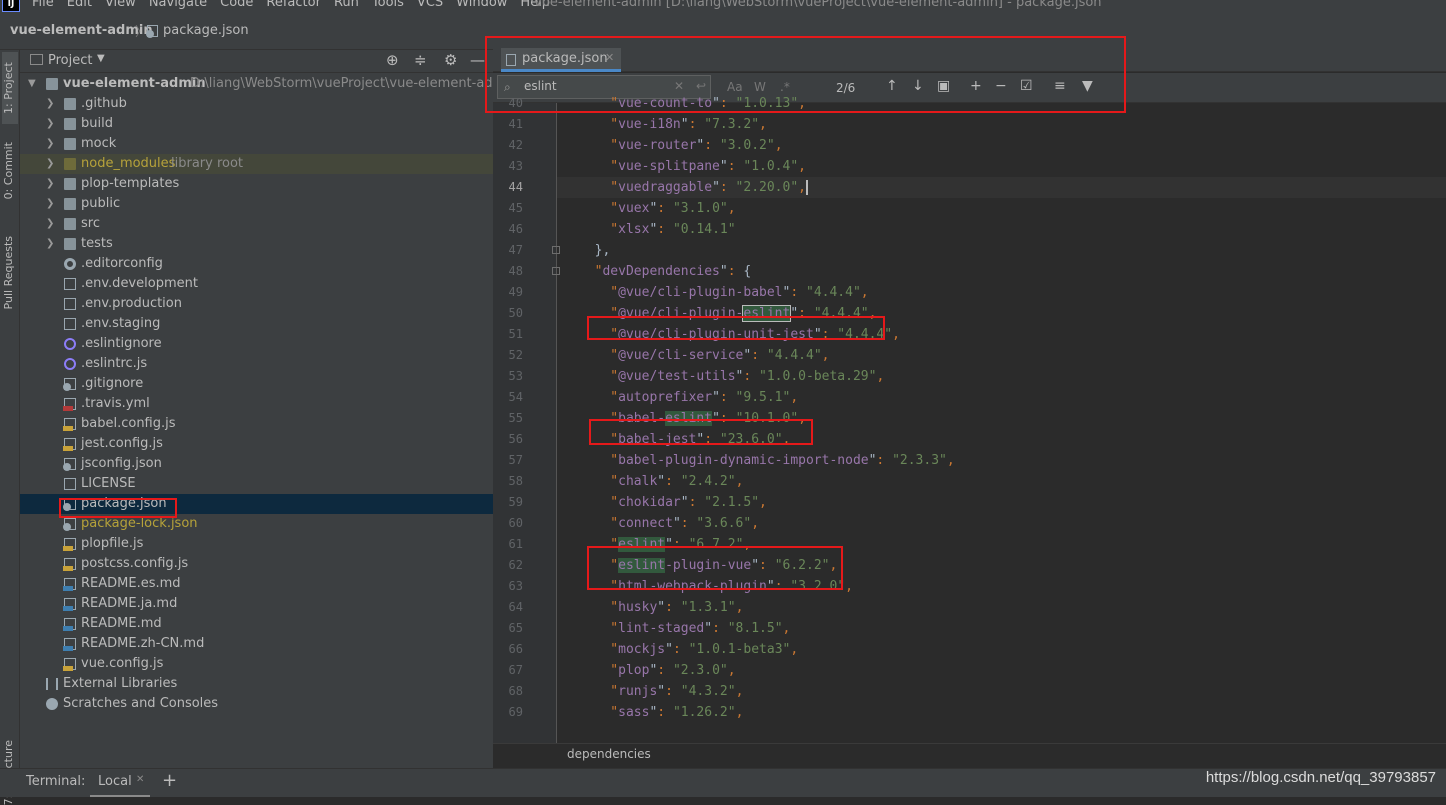 This screenshot has width=1446, height=805. What do you see at coordinates (609, 754) in the screenshot?
I see `breadcrumb: dependencies` at bounding box center [609, 754].